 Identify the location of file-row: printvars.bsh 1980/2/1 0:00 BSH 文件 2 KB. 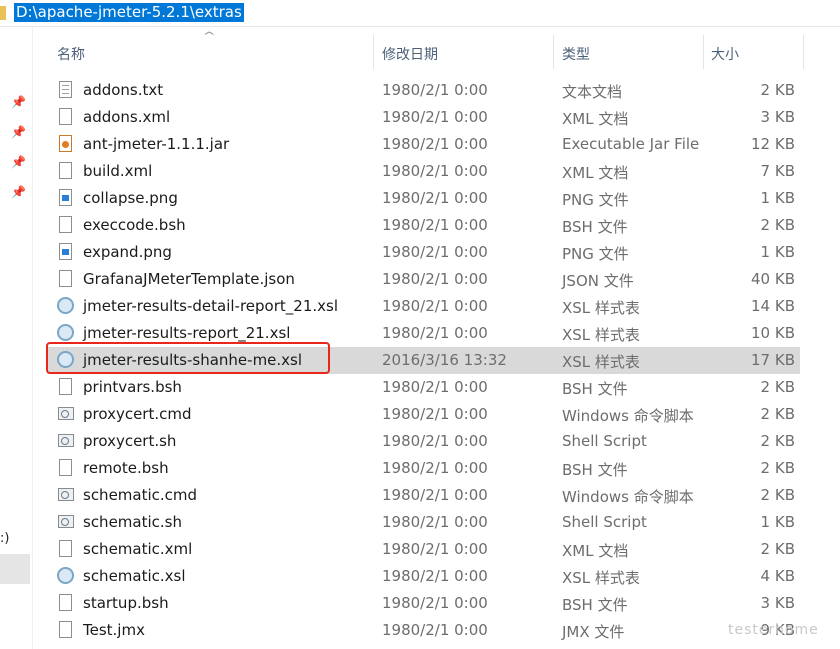
(423, 387).